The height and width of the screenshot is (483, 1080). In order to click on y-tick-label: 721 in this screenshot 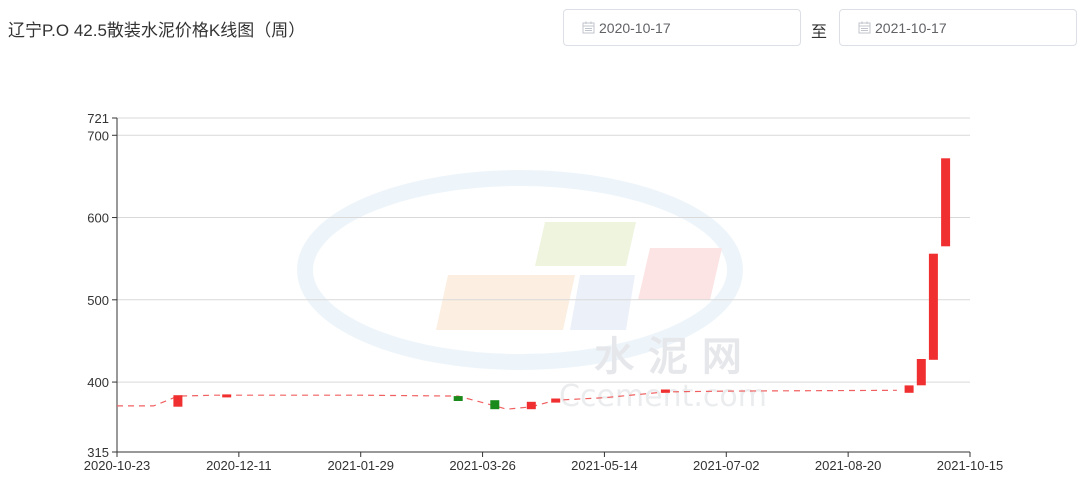, I will do `click(98, 118)`.